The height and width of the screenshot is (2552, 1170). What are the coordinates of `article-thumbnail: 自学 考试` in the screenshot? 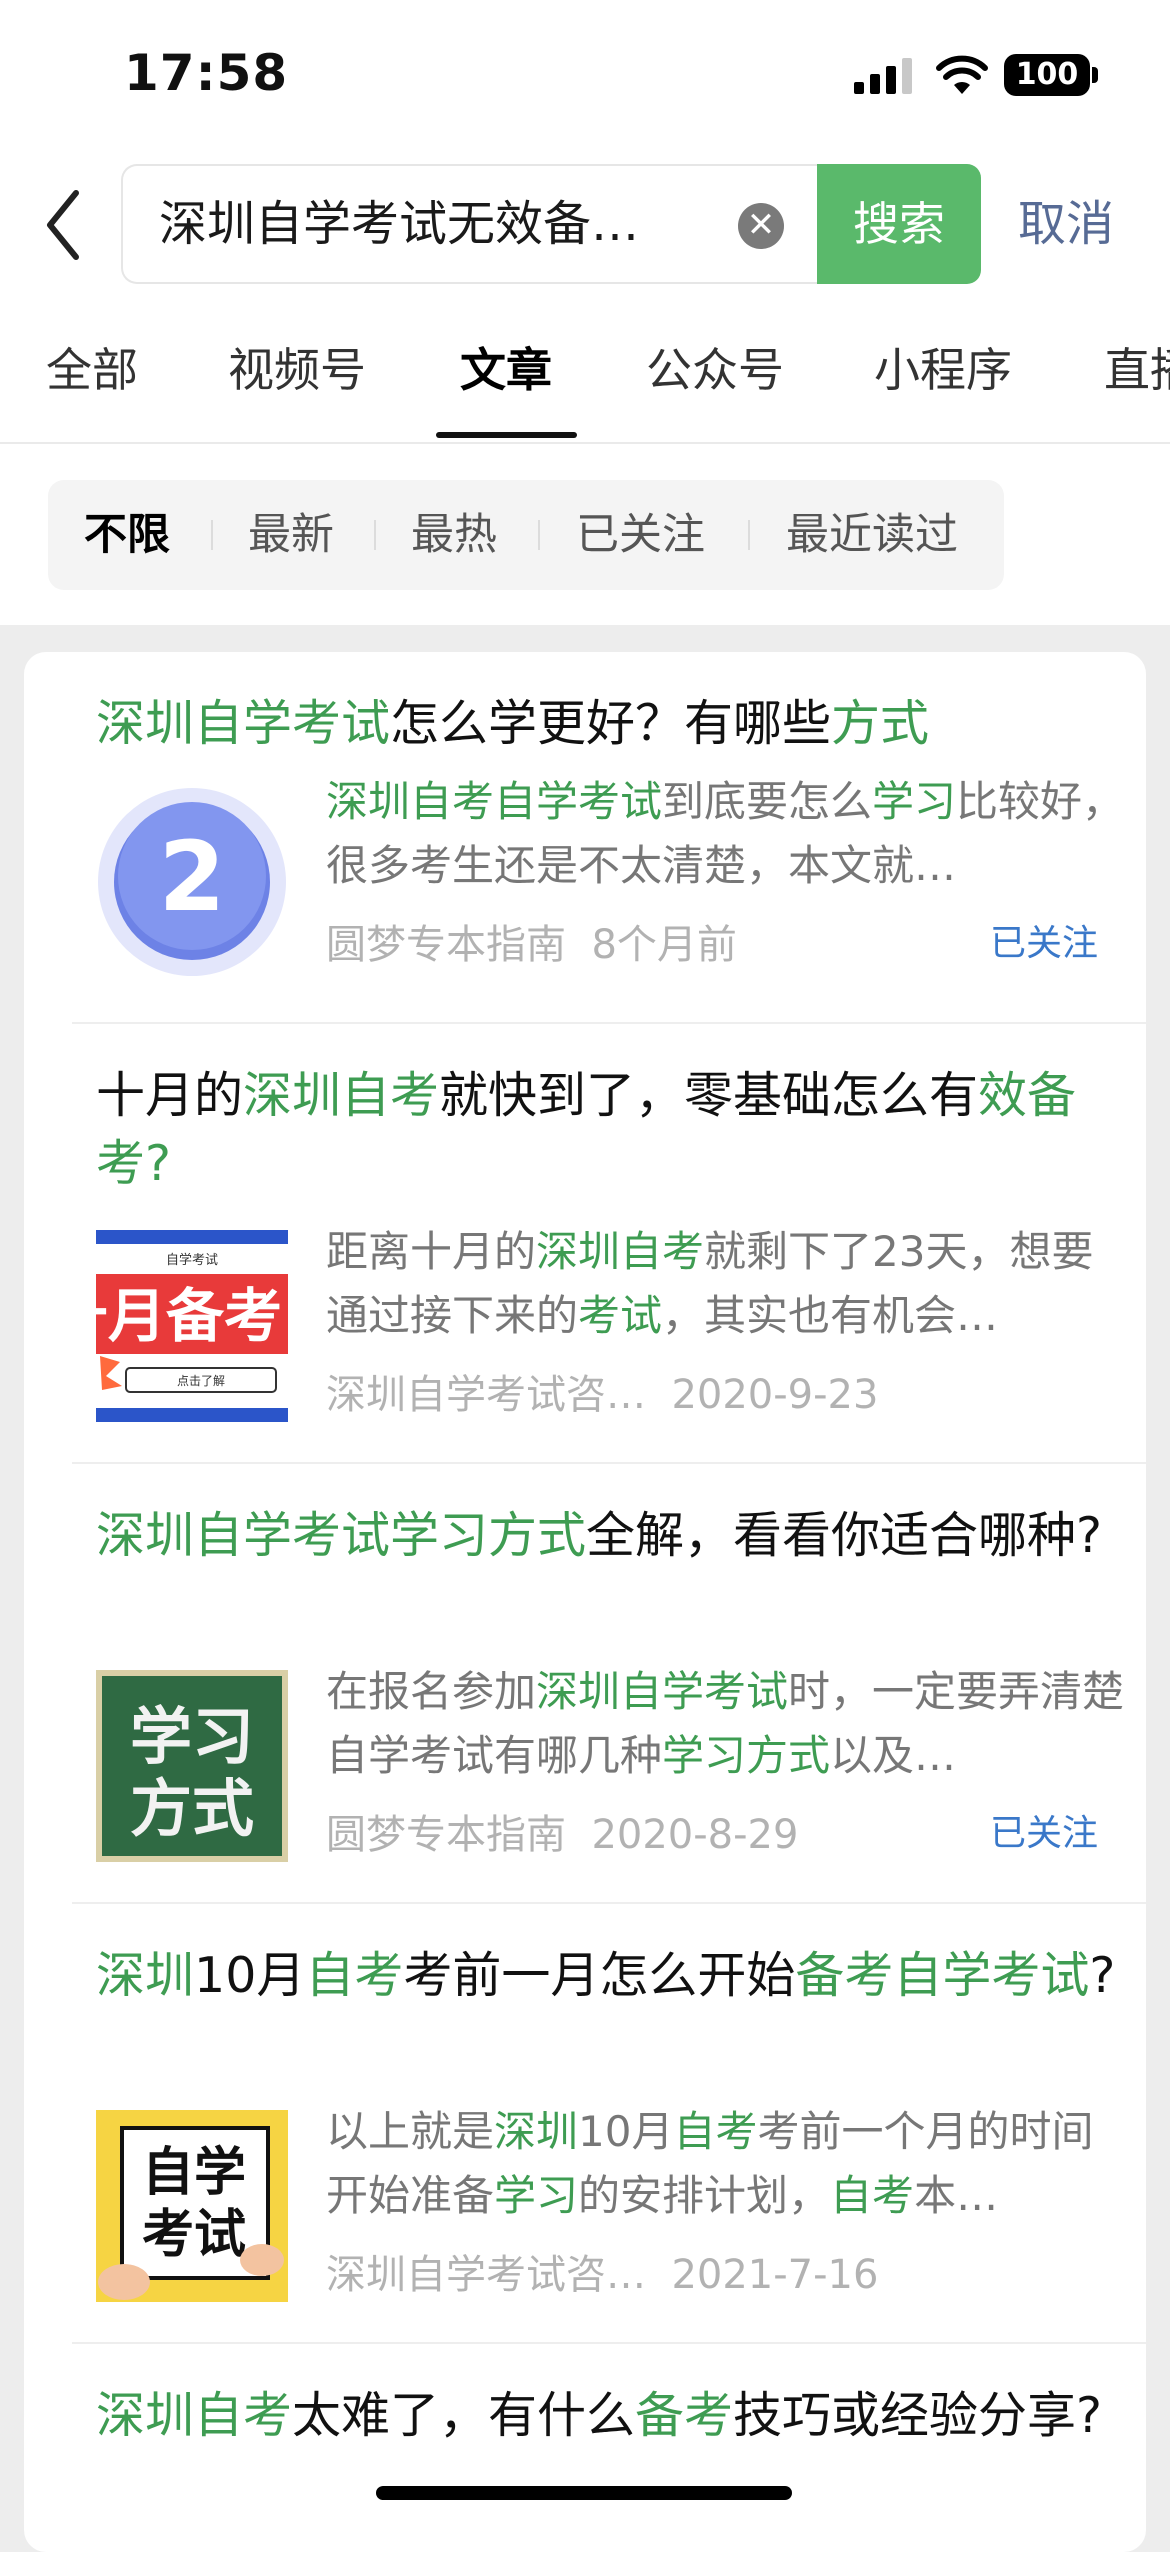 It's located at (192, 2206).